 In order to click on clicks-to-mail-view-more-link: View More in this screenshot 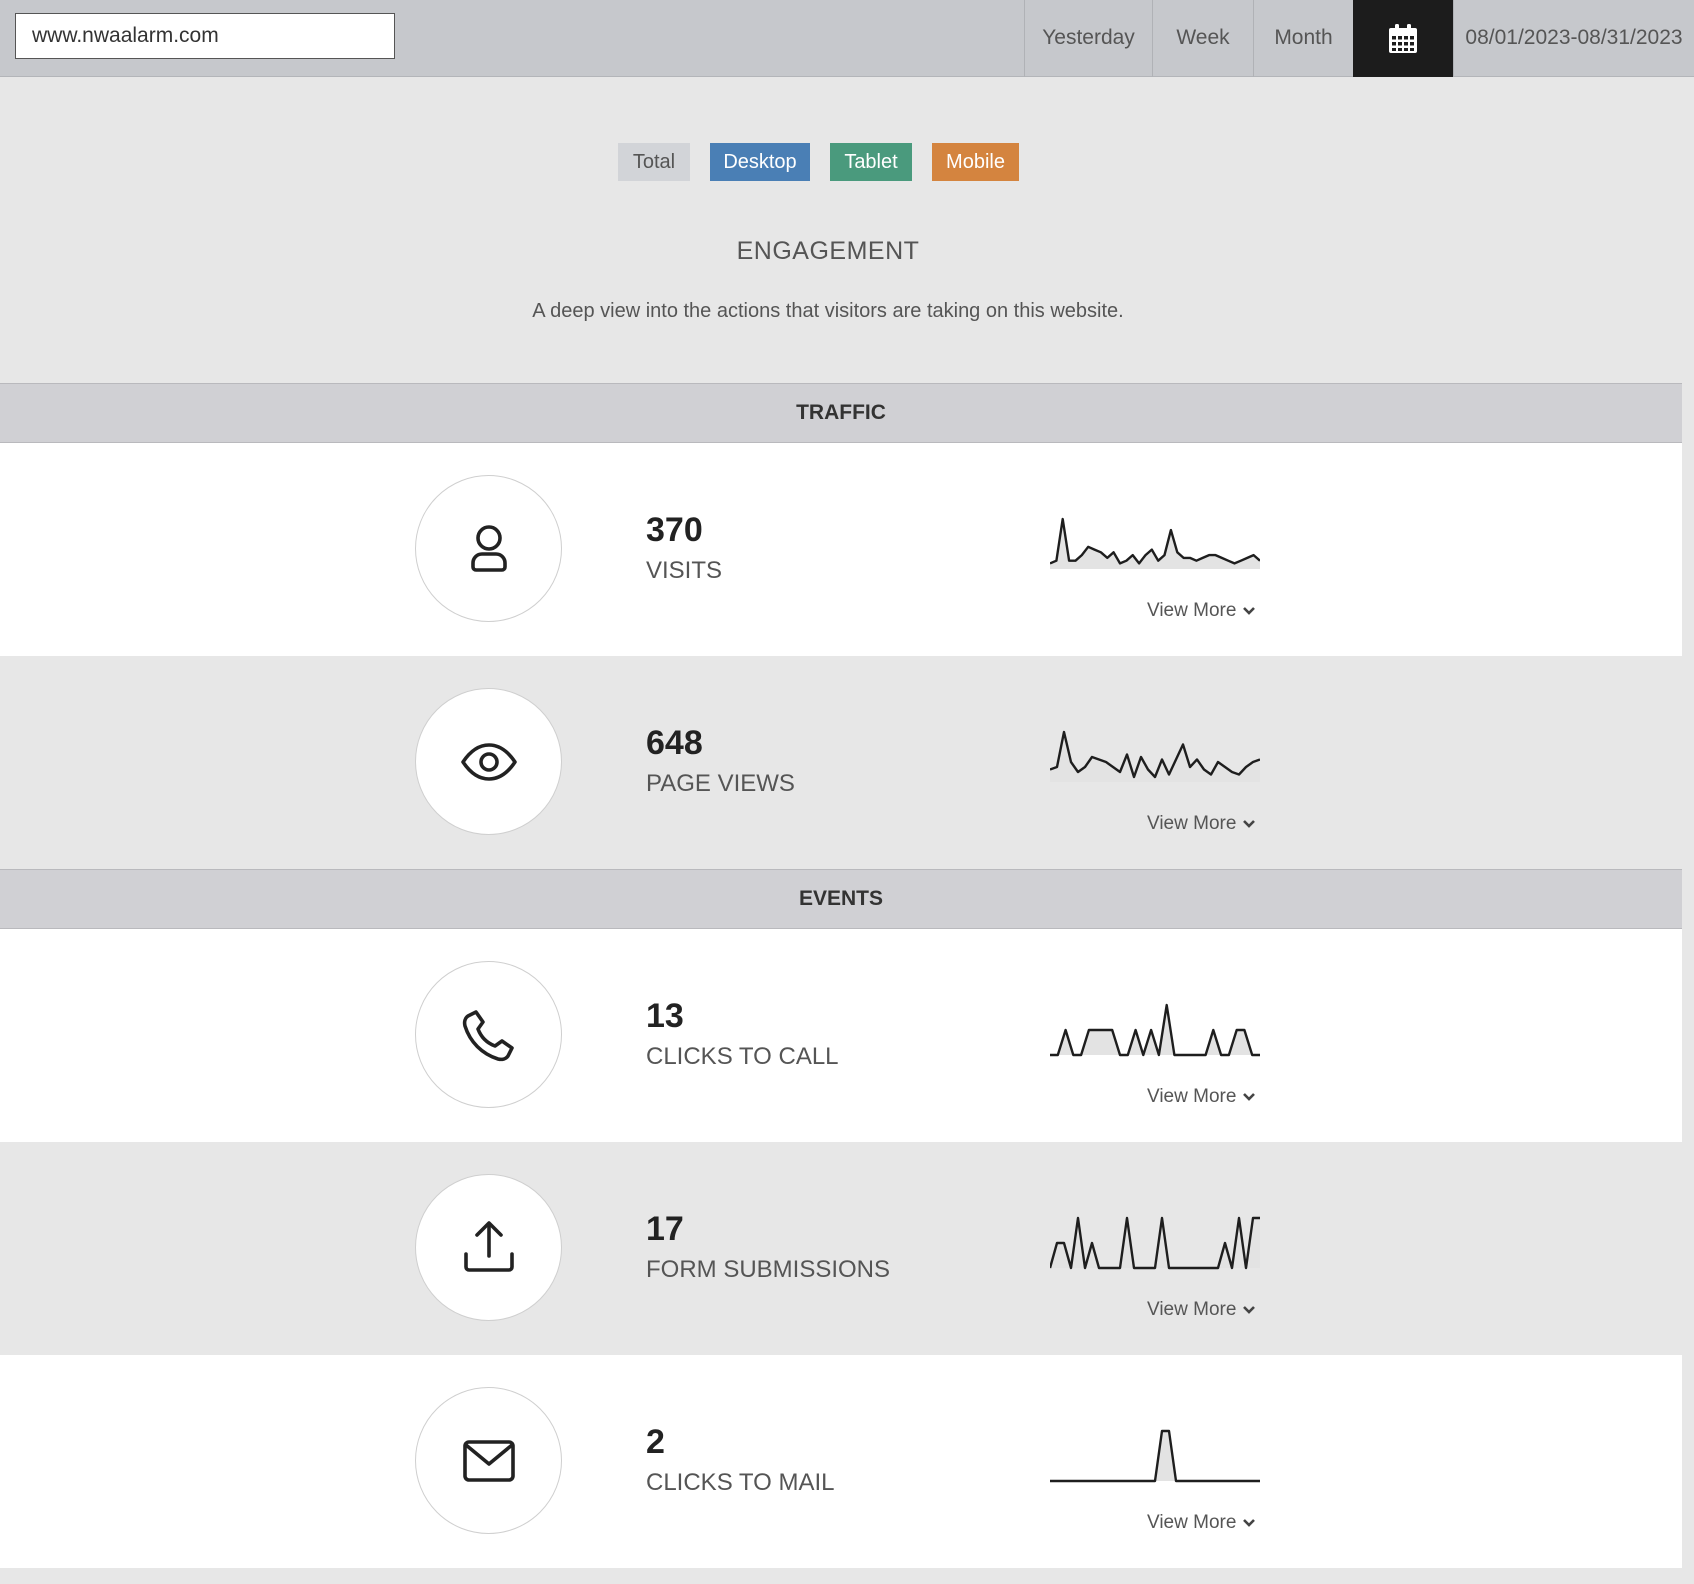, I will do `click(1201, 1523)`.